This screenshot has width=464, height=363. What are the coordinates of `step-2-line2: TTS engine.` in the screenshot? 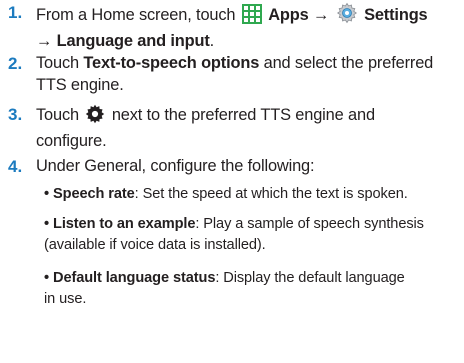 It's located at (80, 84).